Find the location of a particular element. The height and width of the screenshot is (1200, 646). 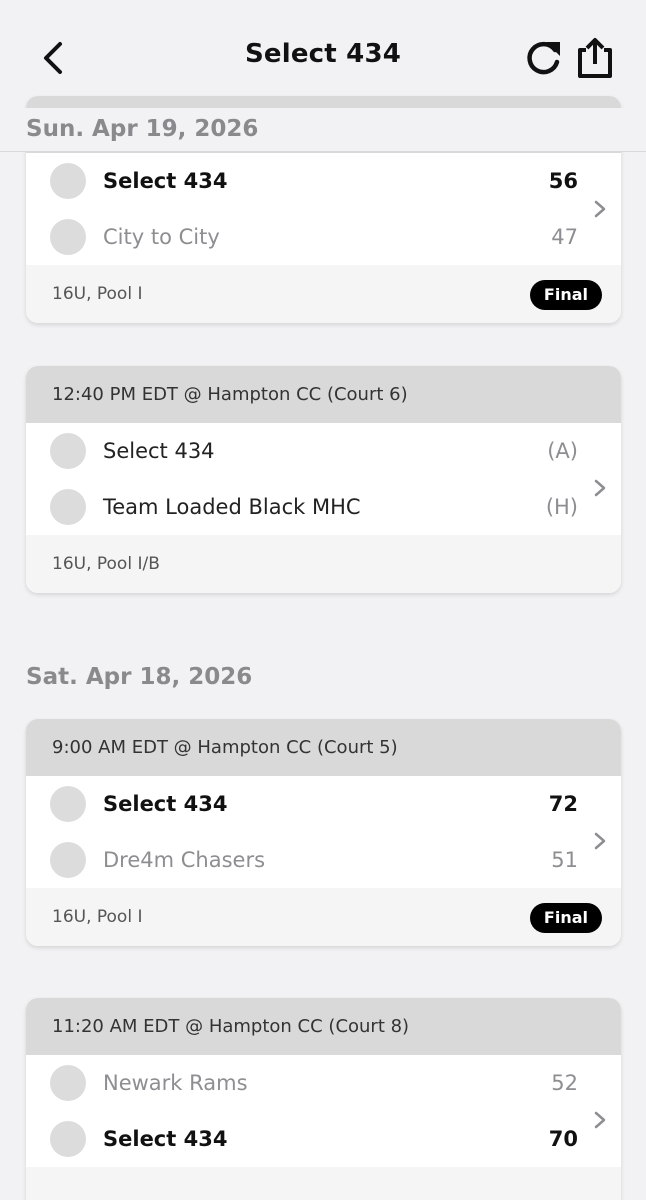

team-name: Newark Rams is located at coordinates (175, 1083).